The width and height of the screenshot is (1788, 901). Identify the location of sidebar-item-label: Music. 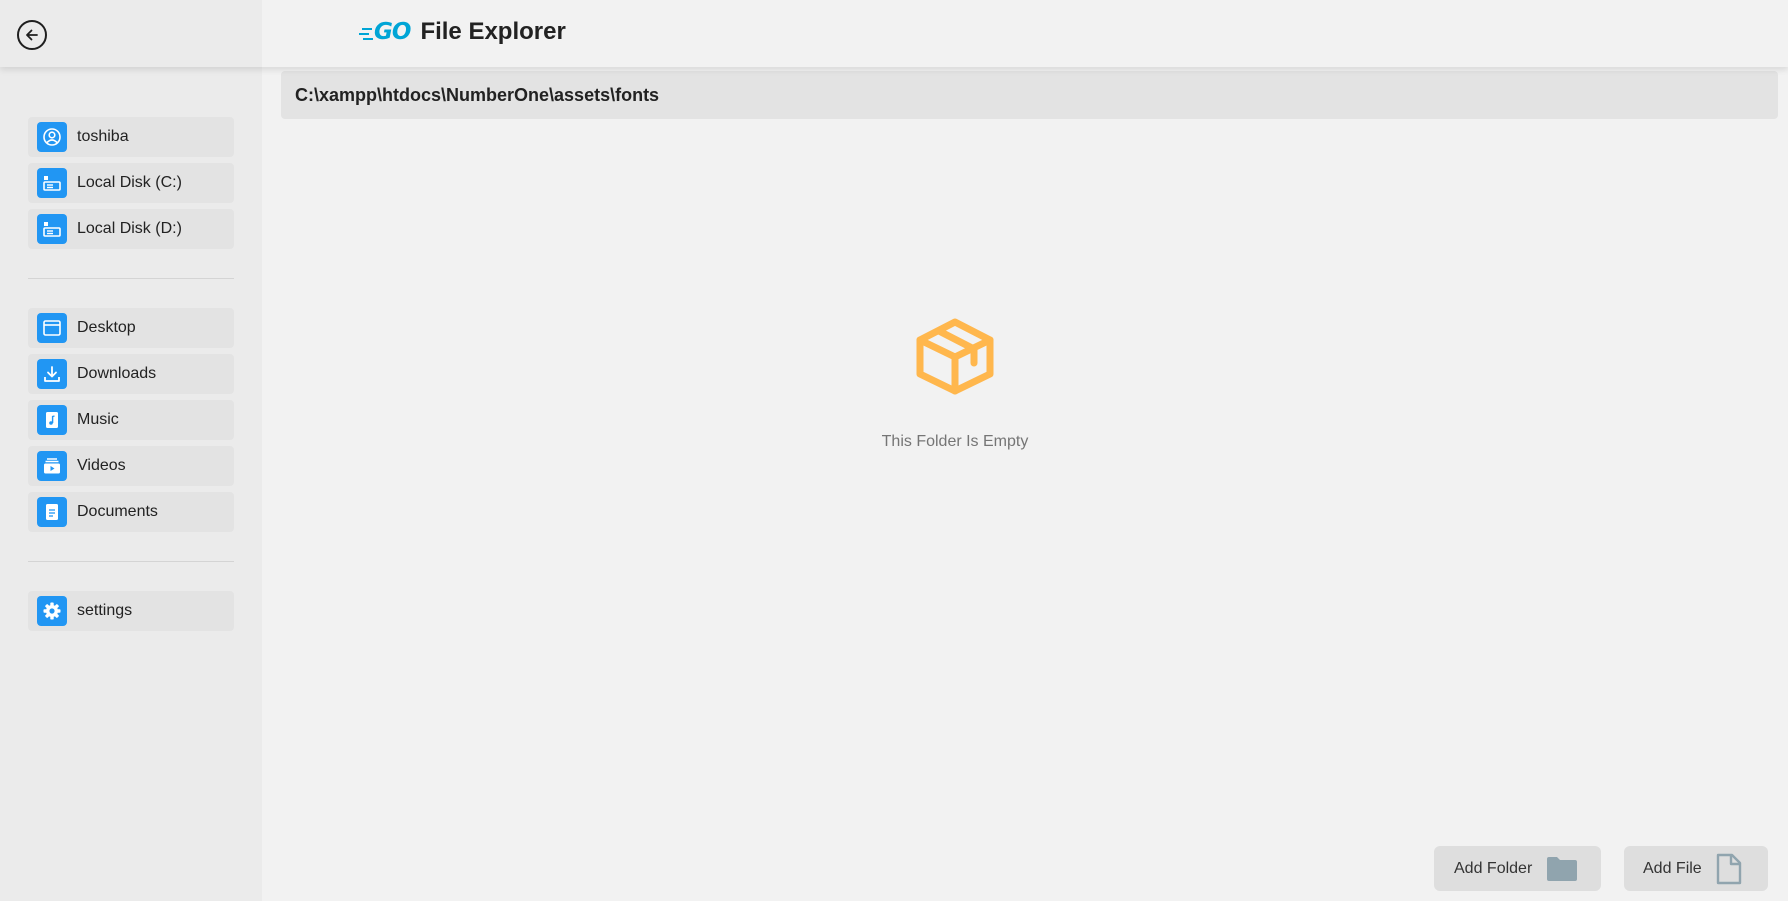
(98, 419).